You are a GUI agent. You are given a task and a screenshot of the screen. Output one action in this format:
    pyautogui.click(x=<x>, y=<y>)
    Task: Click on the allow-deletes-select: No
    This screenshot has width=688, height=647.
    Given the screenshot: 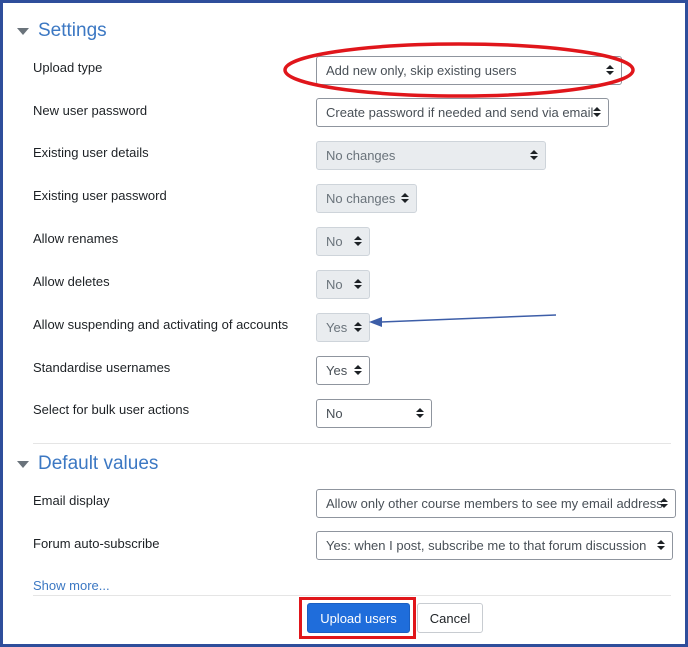 What is the action you would take?
    pyautogui.click(x=343, y=284)
    